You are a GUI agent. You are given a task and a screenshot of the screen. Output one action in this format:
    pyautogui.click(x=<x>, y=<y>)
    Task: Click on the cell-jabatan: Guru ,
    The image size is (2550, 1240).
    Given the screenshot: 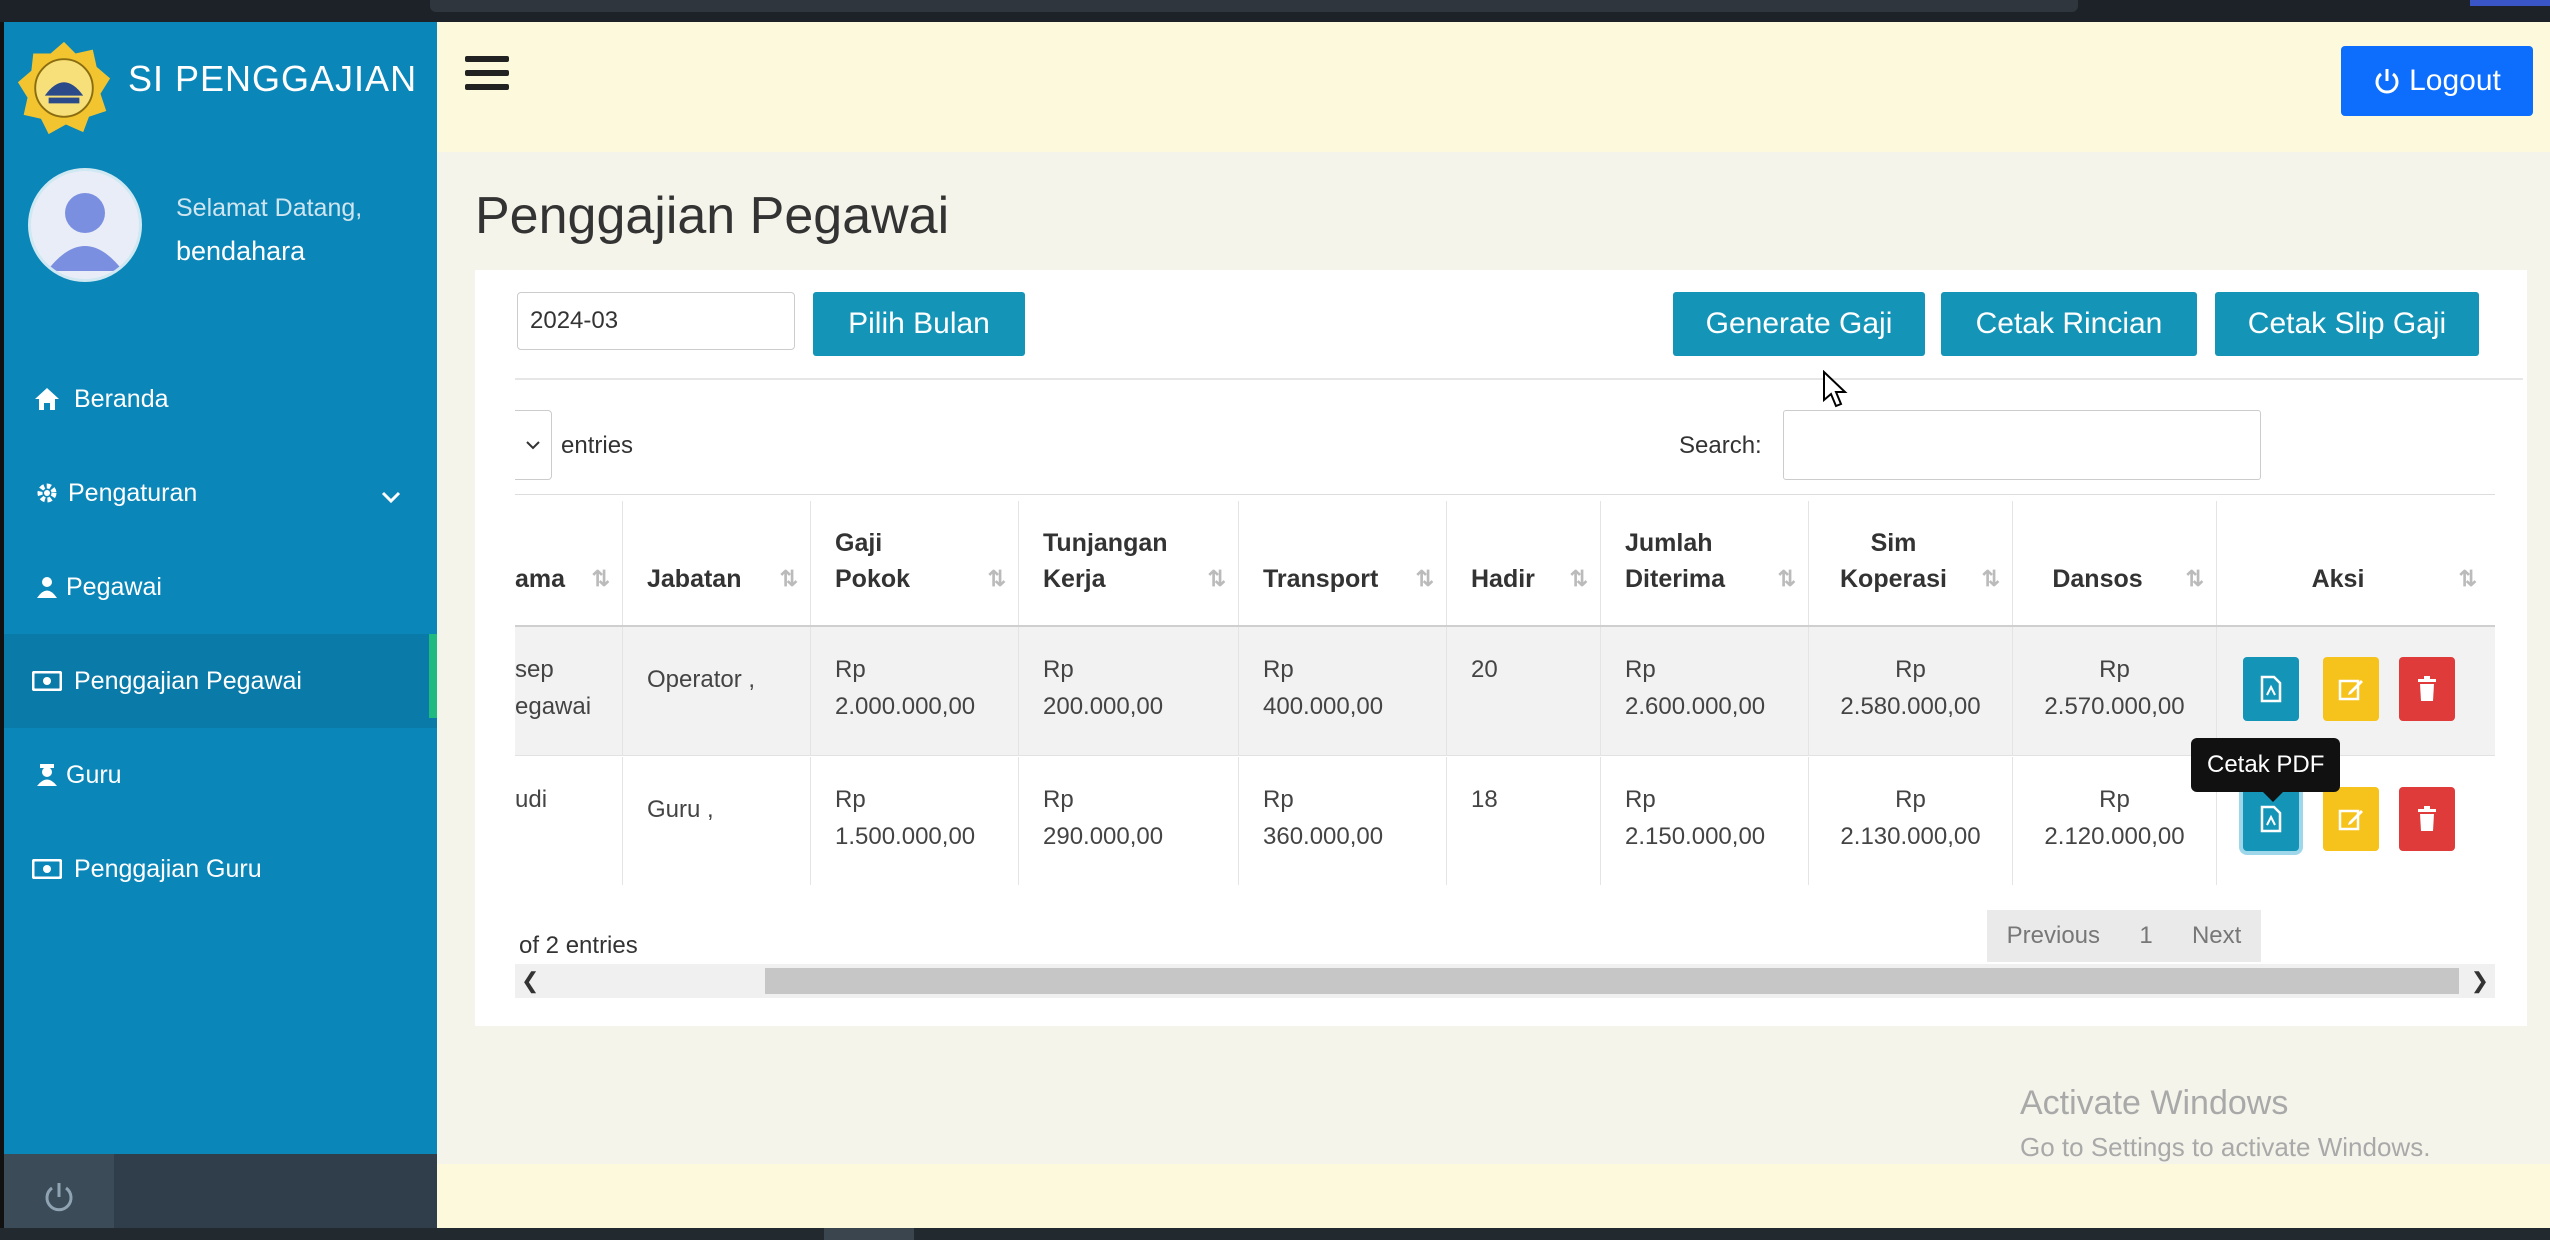 What is the action you would take?
    pyautogui.click(x=717, y=821)
    